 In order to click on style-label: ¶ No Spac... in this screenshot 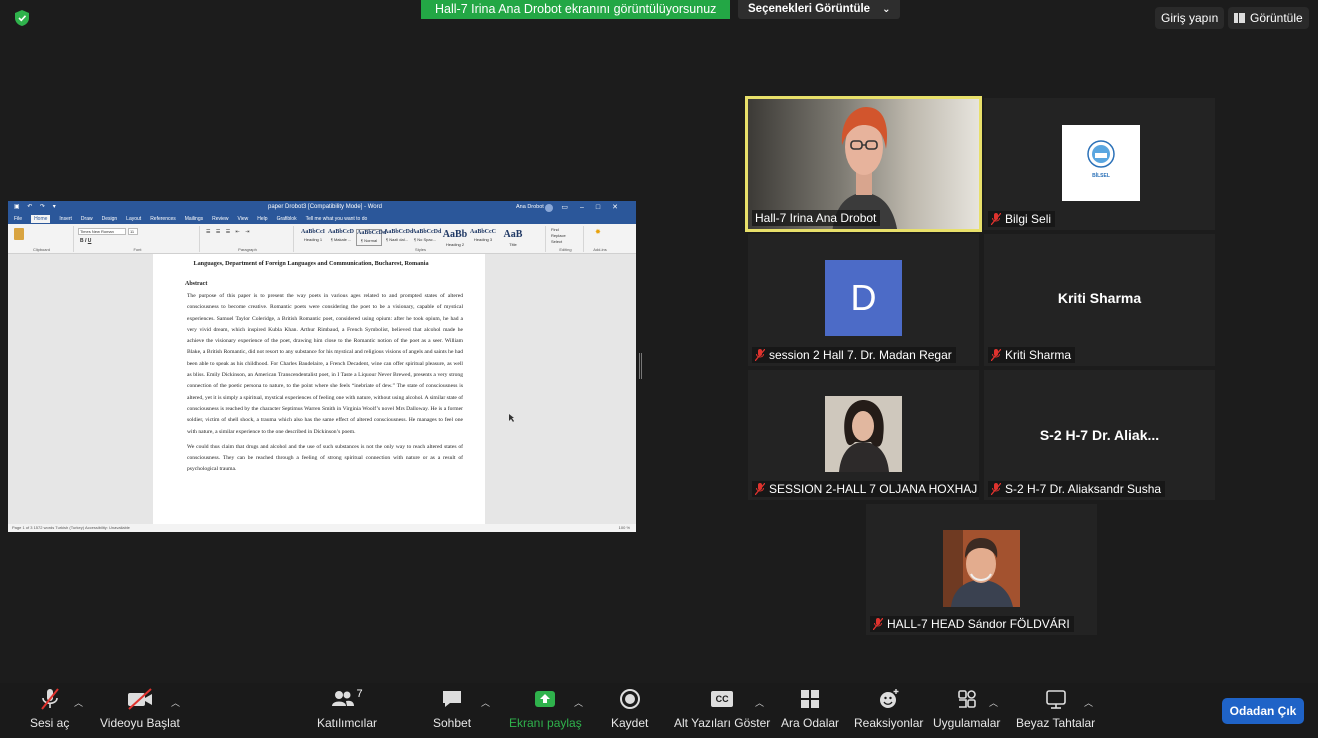, I will do `click(425, 239)`.